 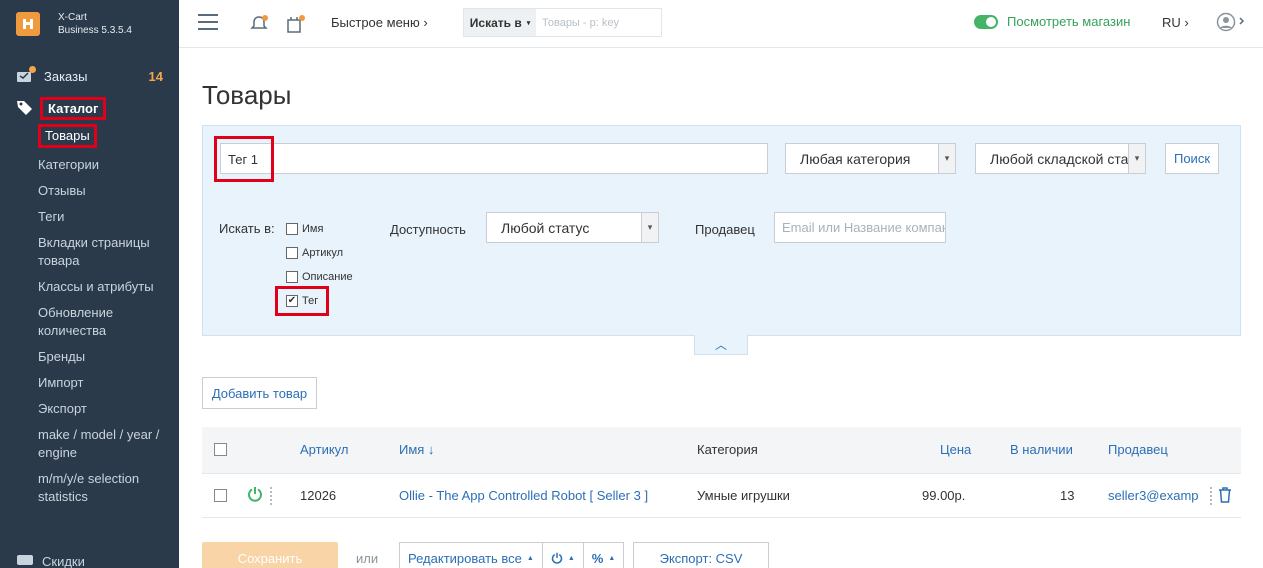 What do you see at coordinates (25, 560) in the screenshot?
I see `discount-icon` at bounding box center [25, 560].